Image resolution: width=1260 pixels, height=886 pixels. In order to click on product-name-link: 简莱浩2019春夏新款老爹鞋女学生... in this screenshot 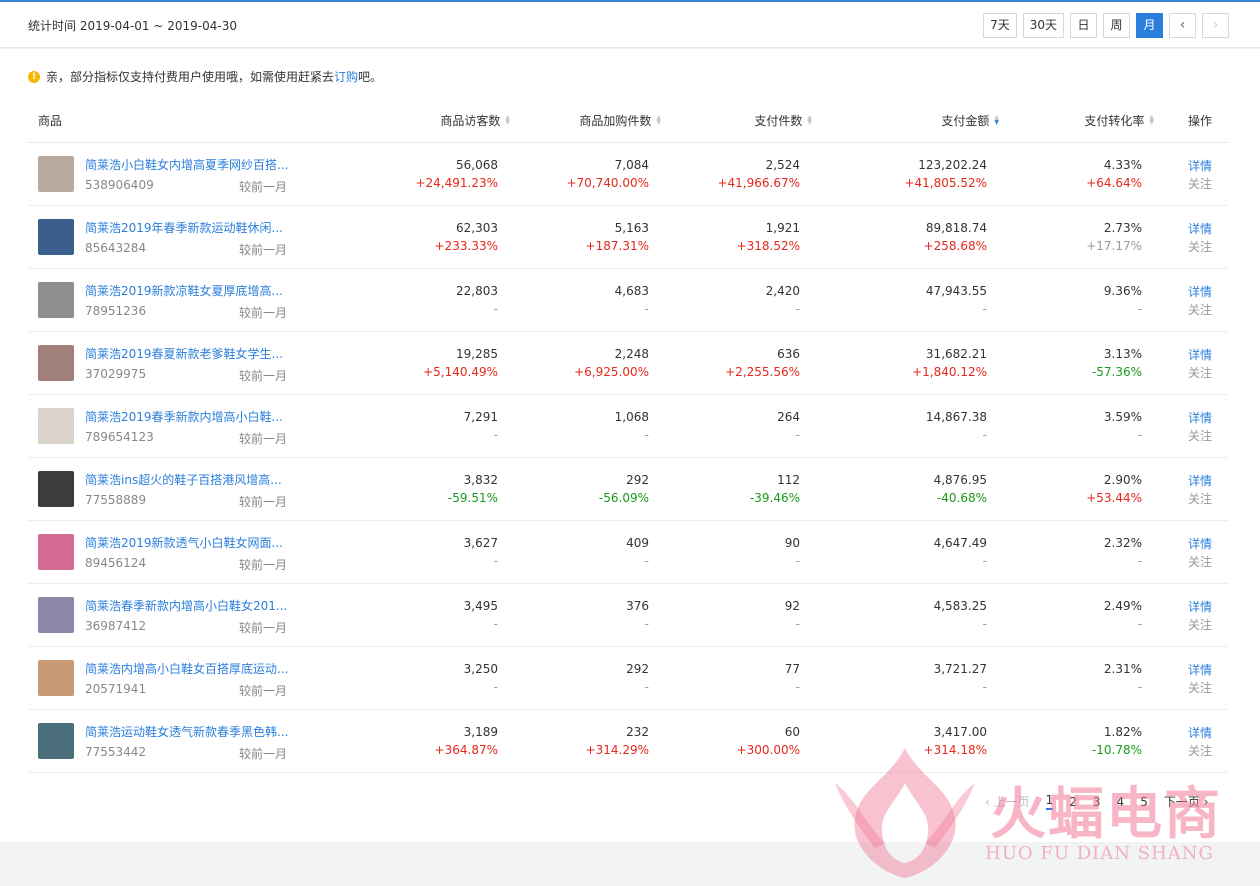, I will do `click(184, 353)`.